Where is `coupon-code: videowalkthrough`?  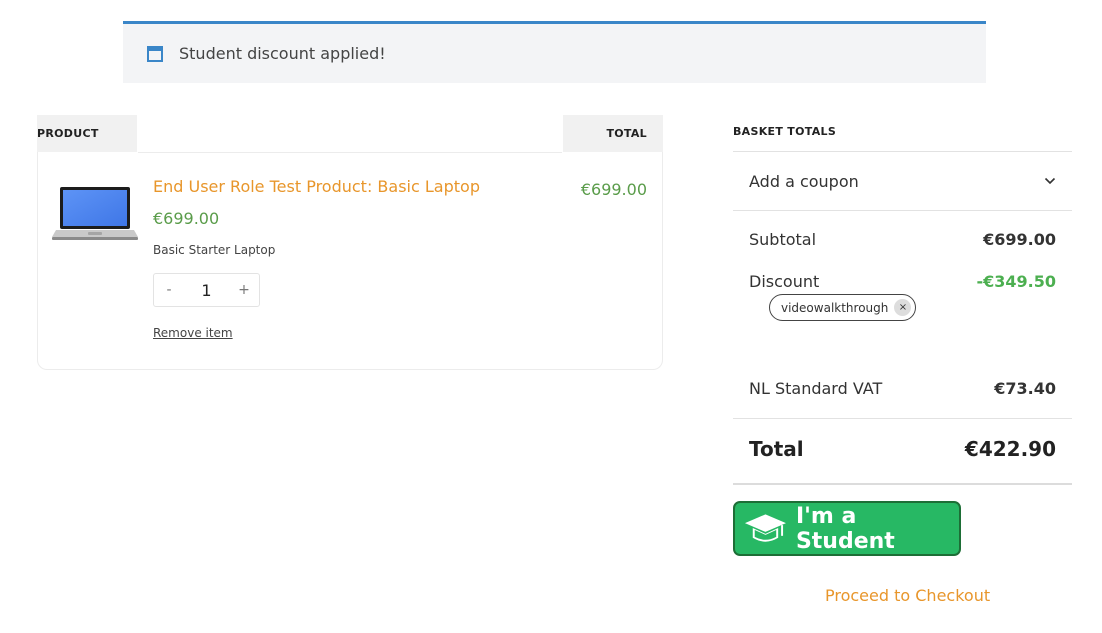
coupon-code: videowalkthrough is located at coordinates (835, 307).